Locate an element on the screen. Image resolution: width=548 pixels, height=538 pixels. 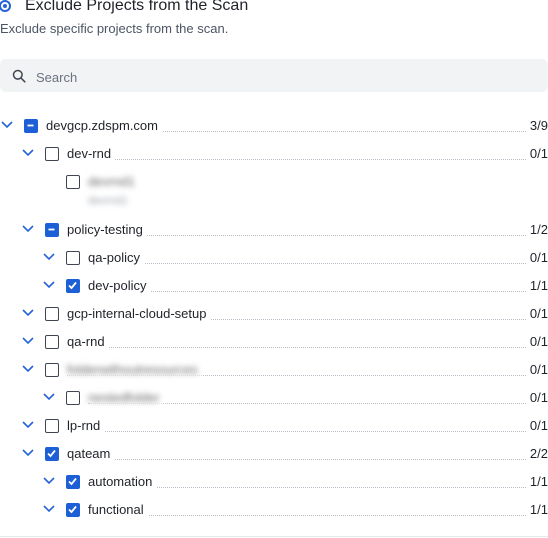
tree-row: lp-rnd 0/1 is located at coordinates (274, 426).